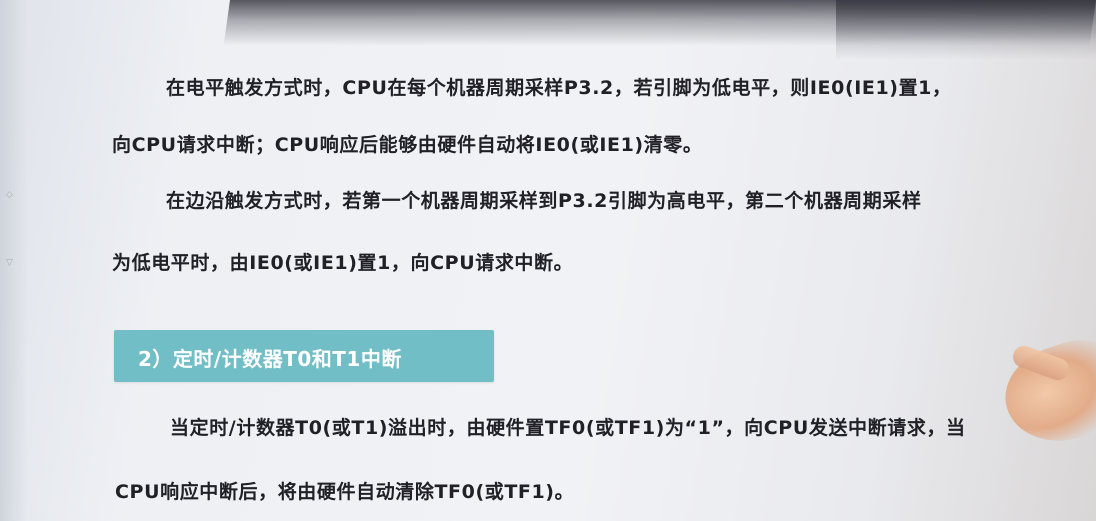 Image resolution: width=1096 pixels, height=521 pixels. Describe the element at coordinates (345, 492) in the screenshot. I see `paragraph-timer-line-2: CPU响应中断后，将由硬件自动清除TF0(或TF1)。` at that location.